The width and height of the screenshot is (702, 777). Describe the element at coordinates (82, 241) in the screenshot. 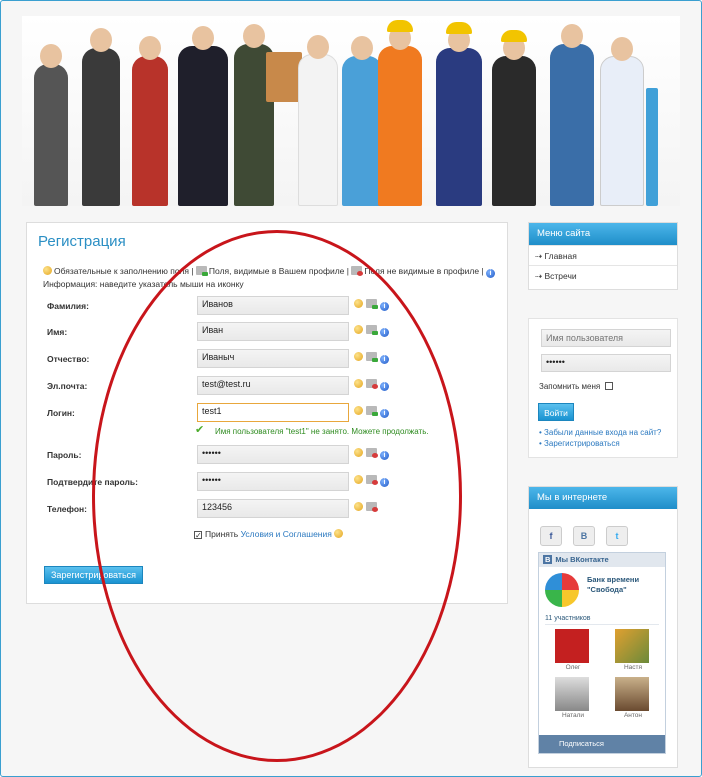

I see `page-title: Регистрация` at that location.